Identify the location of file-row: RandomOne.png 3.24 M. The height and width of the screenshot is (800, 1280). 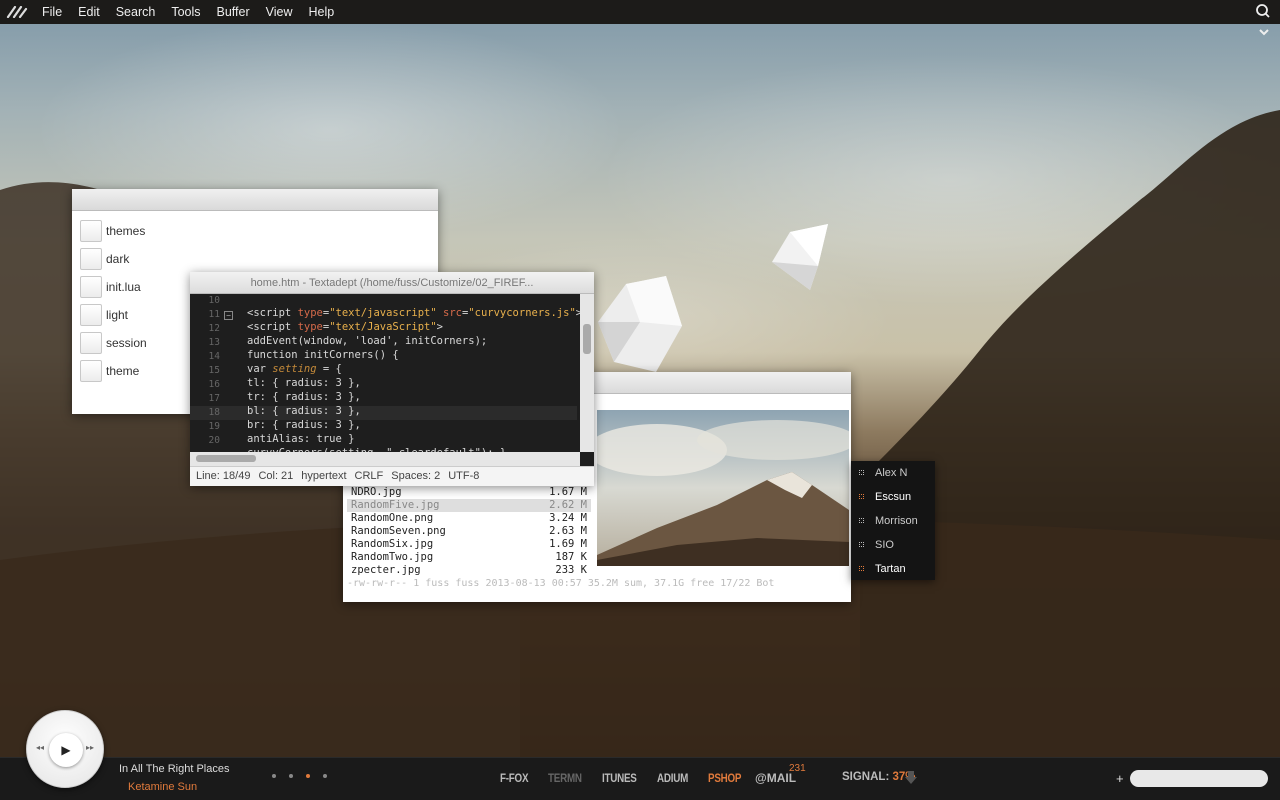
(469, 518).